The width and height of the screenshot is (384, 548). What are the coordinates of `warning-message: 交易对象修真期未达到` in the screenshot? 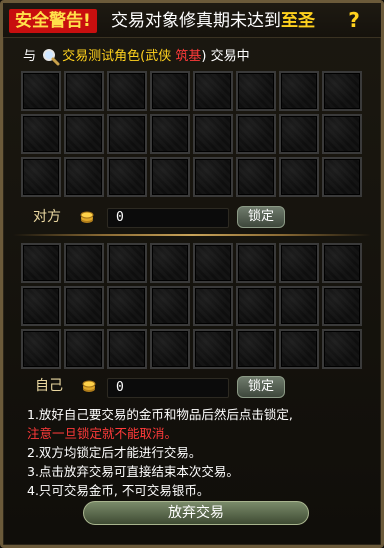 It's located at (196, 21).